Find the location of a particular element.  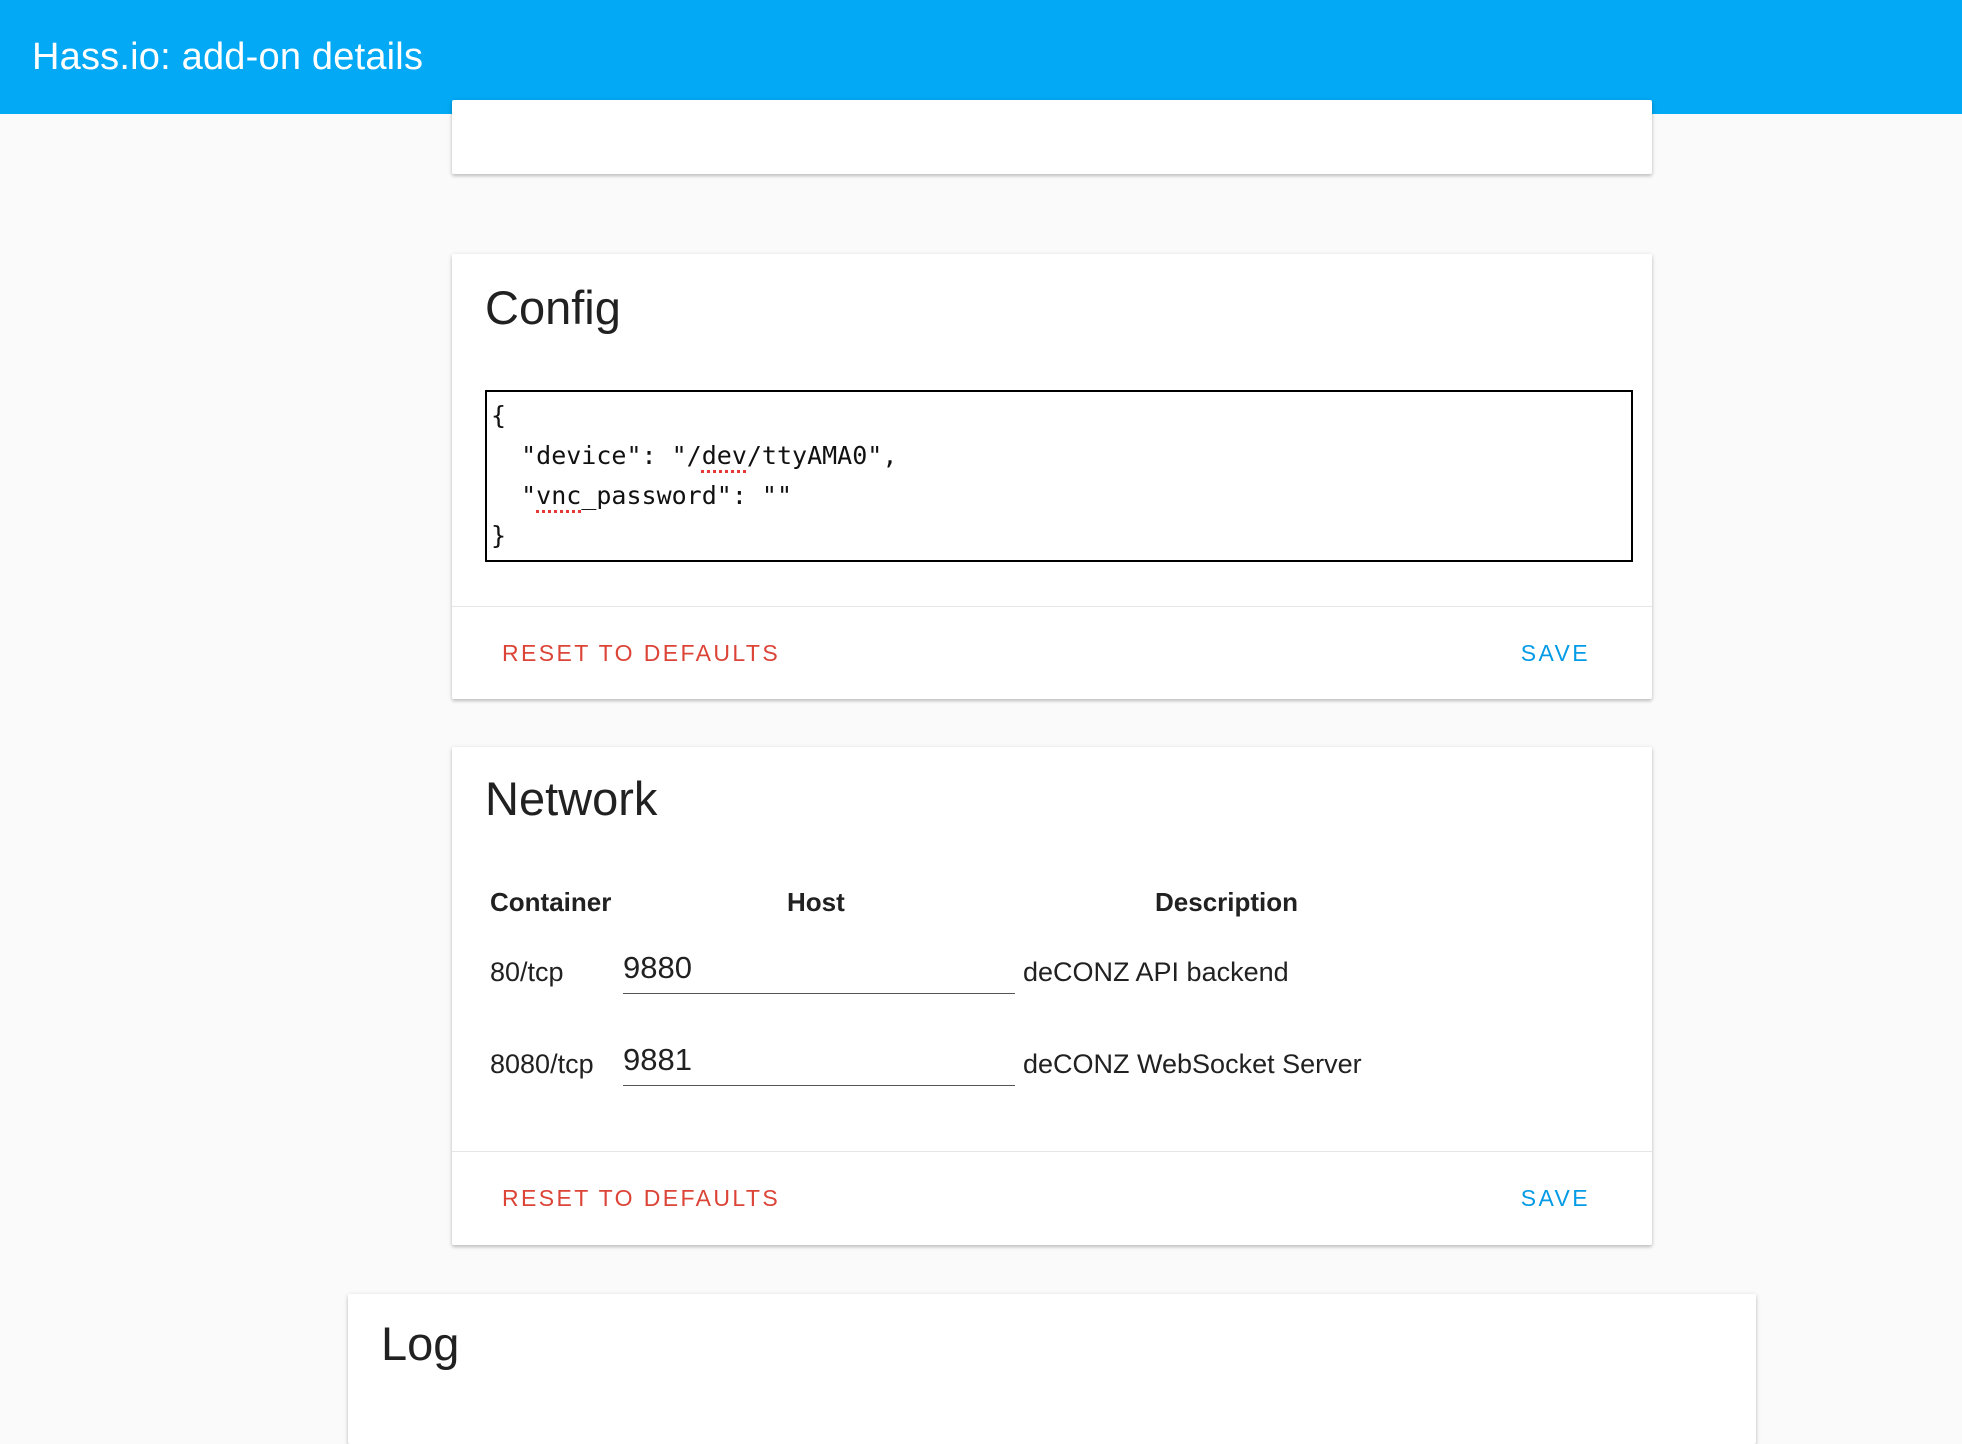

previous-card is located at coordinates (1052, 137).